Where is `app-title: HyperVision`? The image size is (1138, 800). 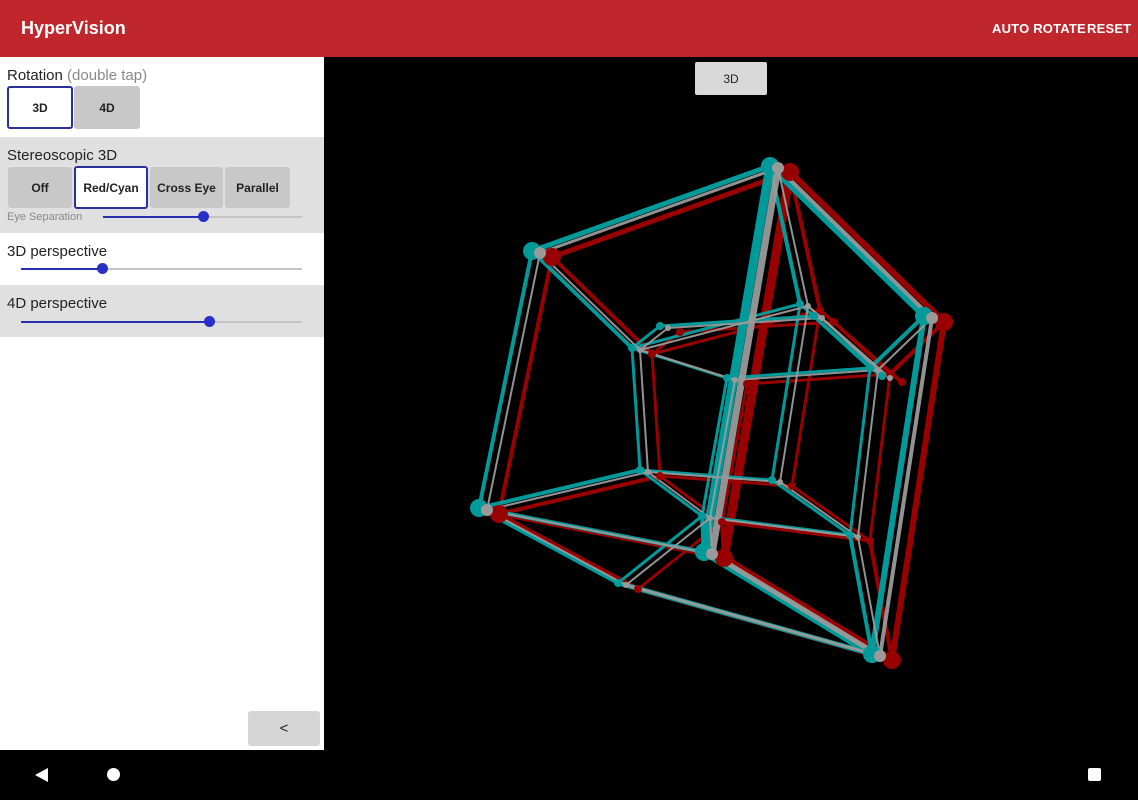 app-title: HyperVision is located at coordinates (73, 28).